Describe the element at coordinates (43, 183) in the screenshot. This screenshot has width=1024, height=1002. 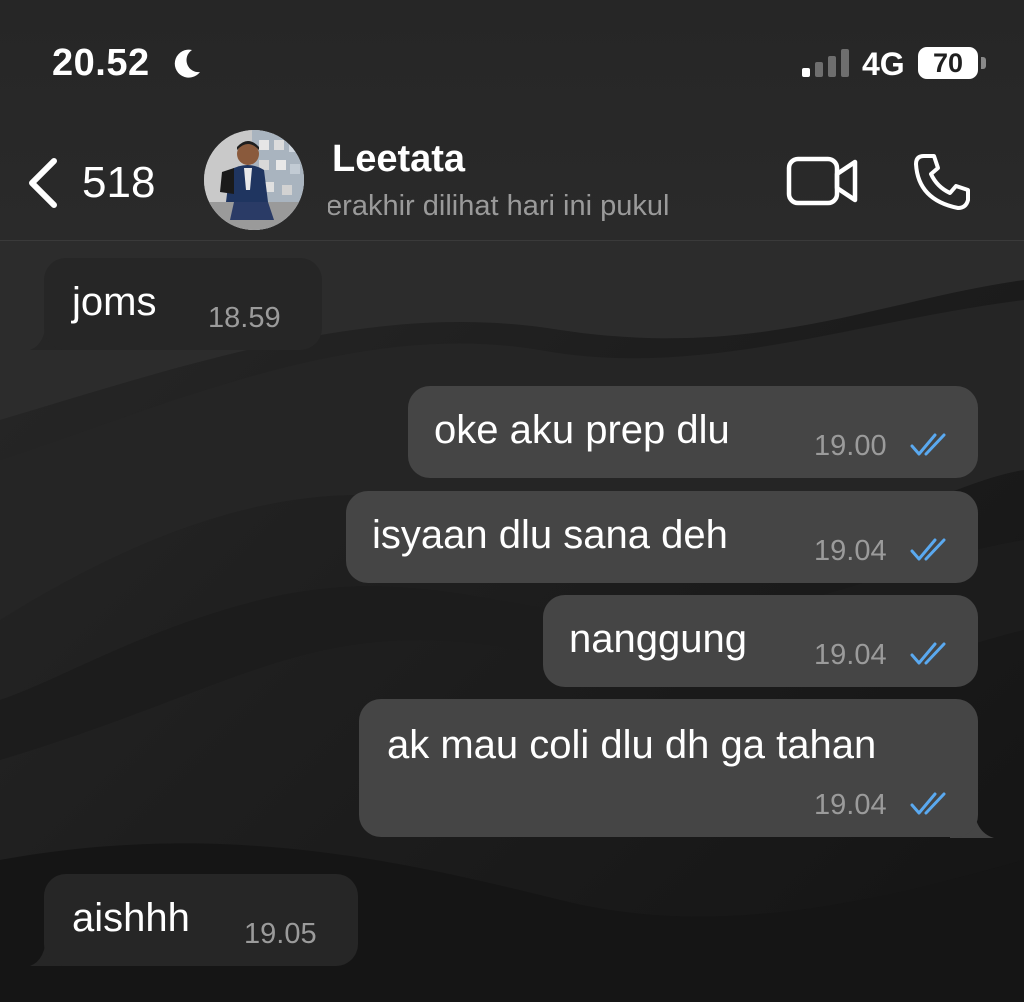
I see `chevron-left-icon` at that location.